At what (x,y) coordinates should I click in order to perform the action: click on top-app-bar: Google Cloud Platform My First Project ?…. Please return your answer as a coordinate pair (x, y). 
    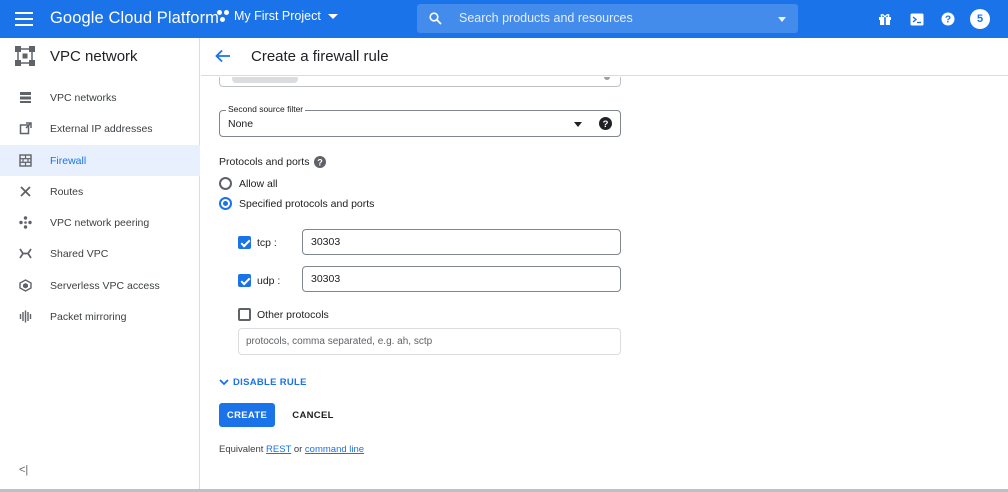
    Looking at the image, I should click on (504, 19).